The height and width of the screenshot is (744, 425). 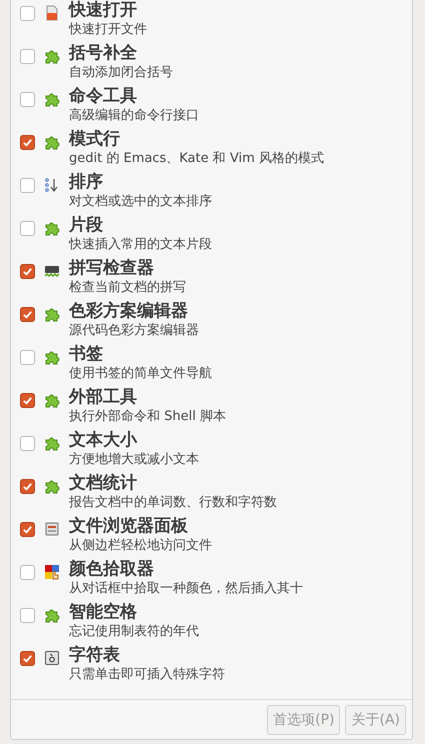 What do you see at coordinates (134, 460) in the screenshot?
I see `plugin-description: 方便地增大或减小文本` at bounding box center [134, 460].